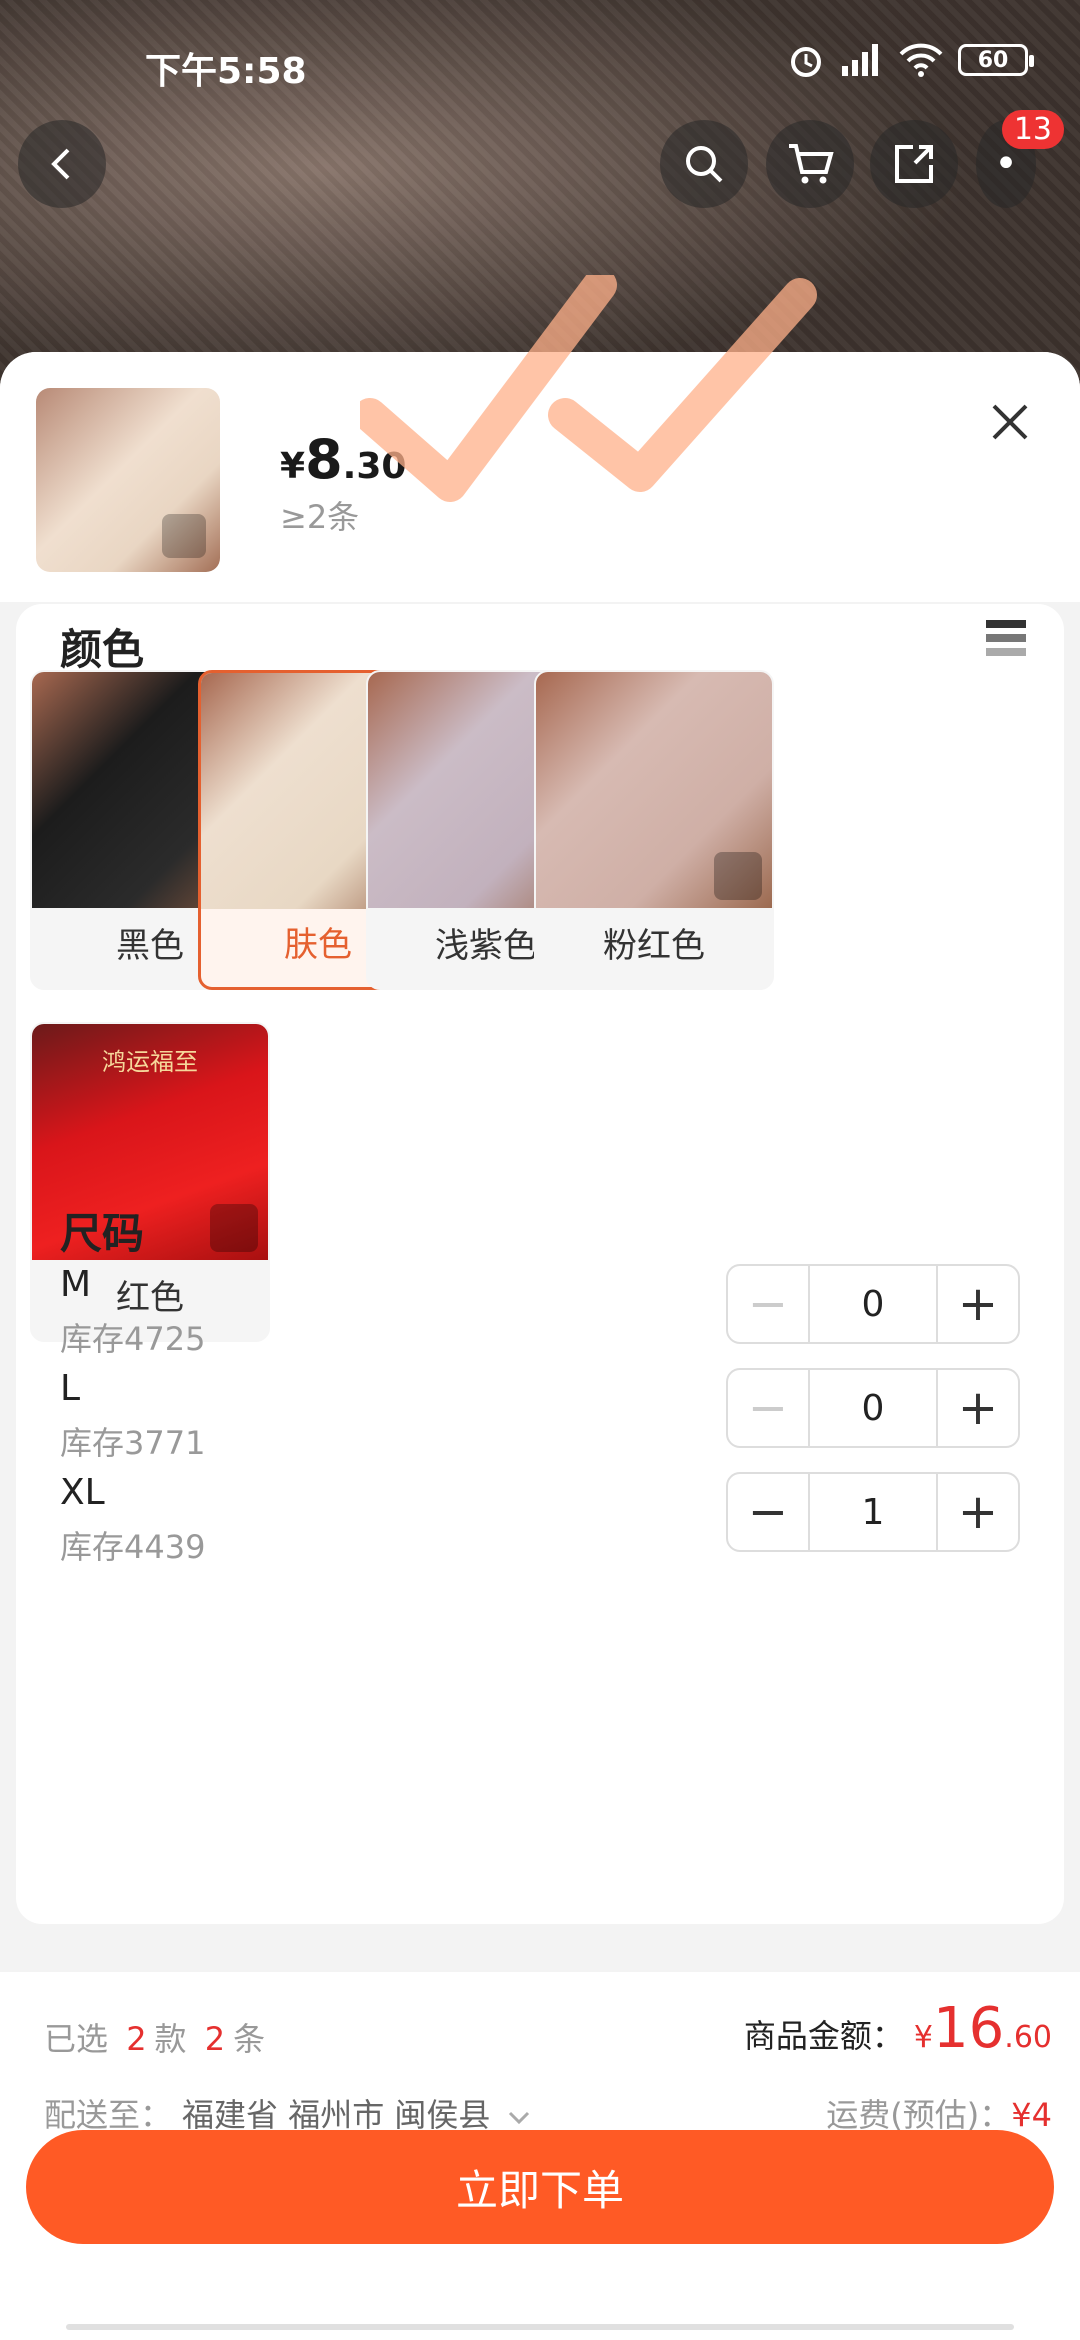 The height and width of the screenshot is (2340, 1080). I want to click on status-icons: 60, so click(910, 60).